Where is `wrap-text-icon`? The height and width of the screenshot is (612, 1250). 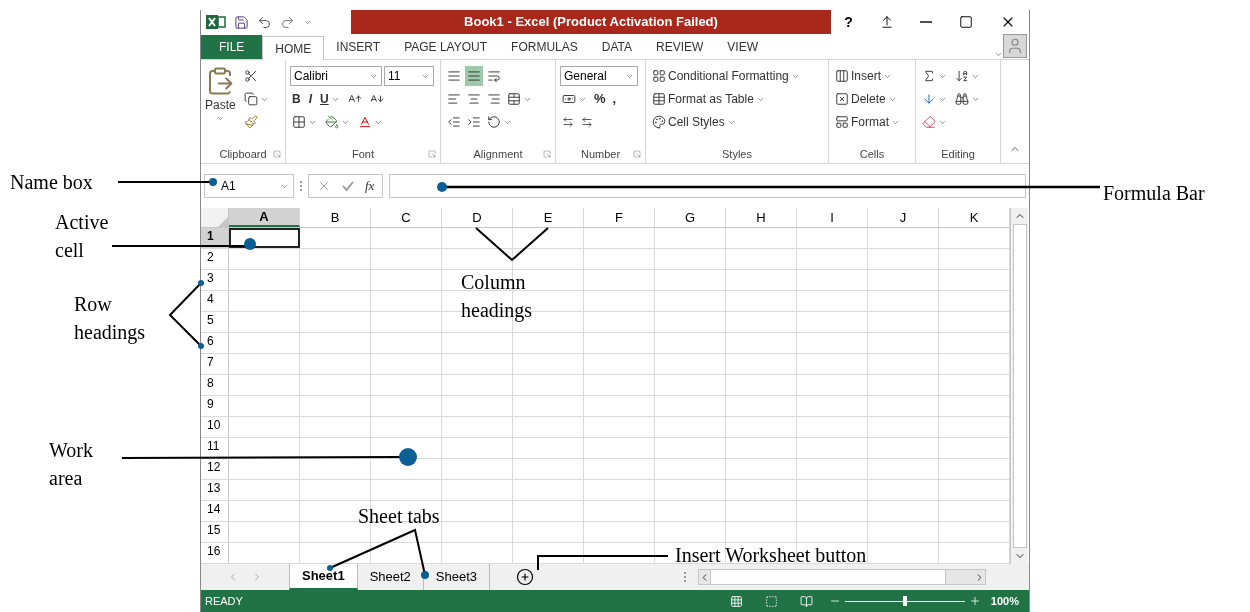 wrap-text-icon is located at coordinates (494, 76).